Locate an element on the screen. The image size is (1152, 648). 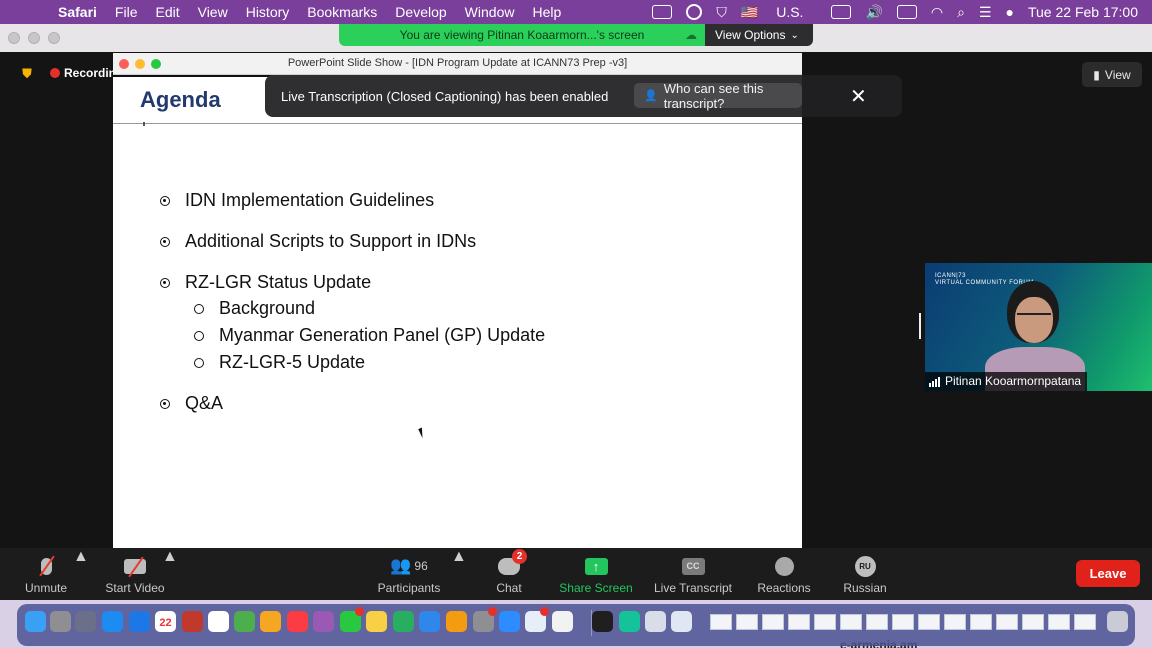
caption-notice-close-button: ✕ is located at coordinates (852, 96).